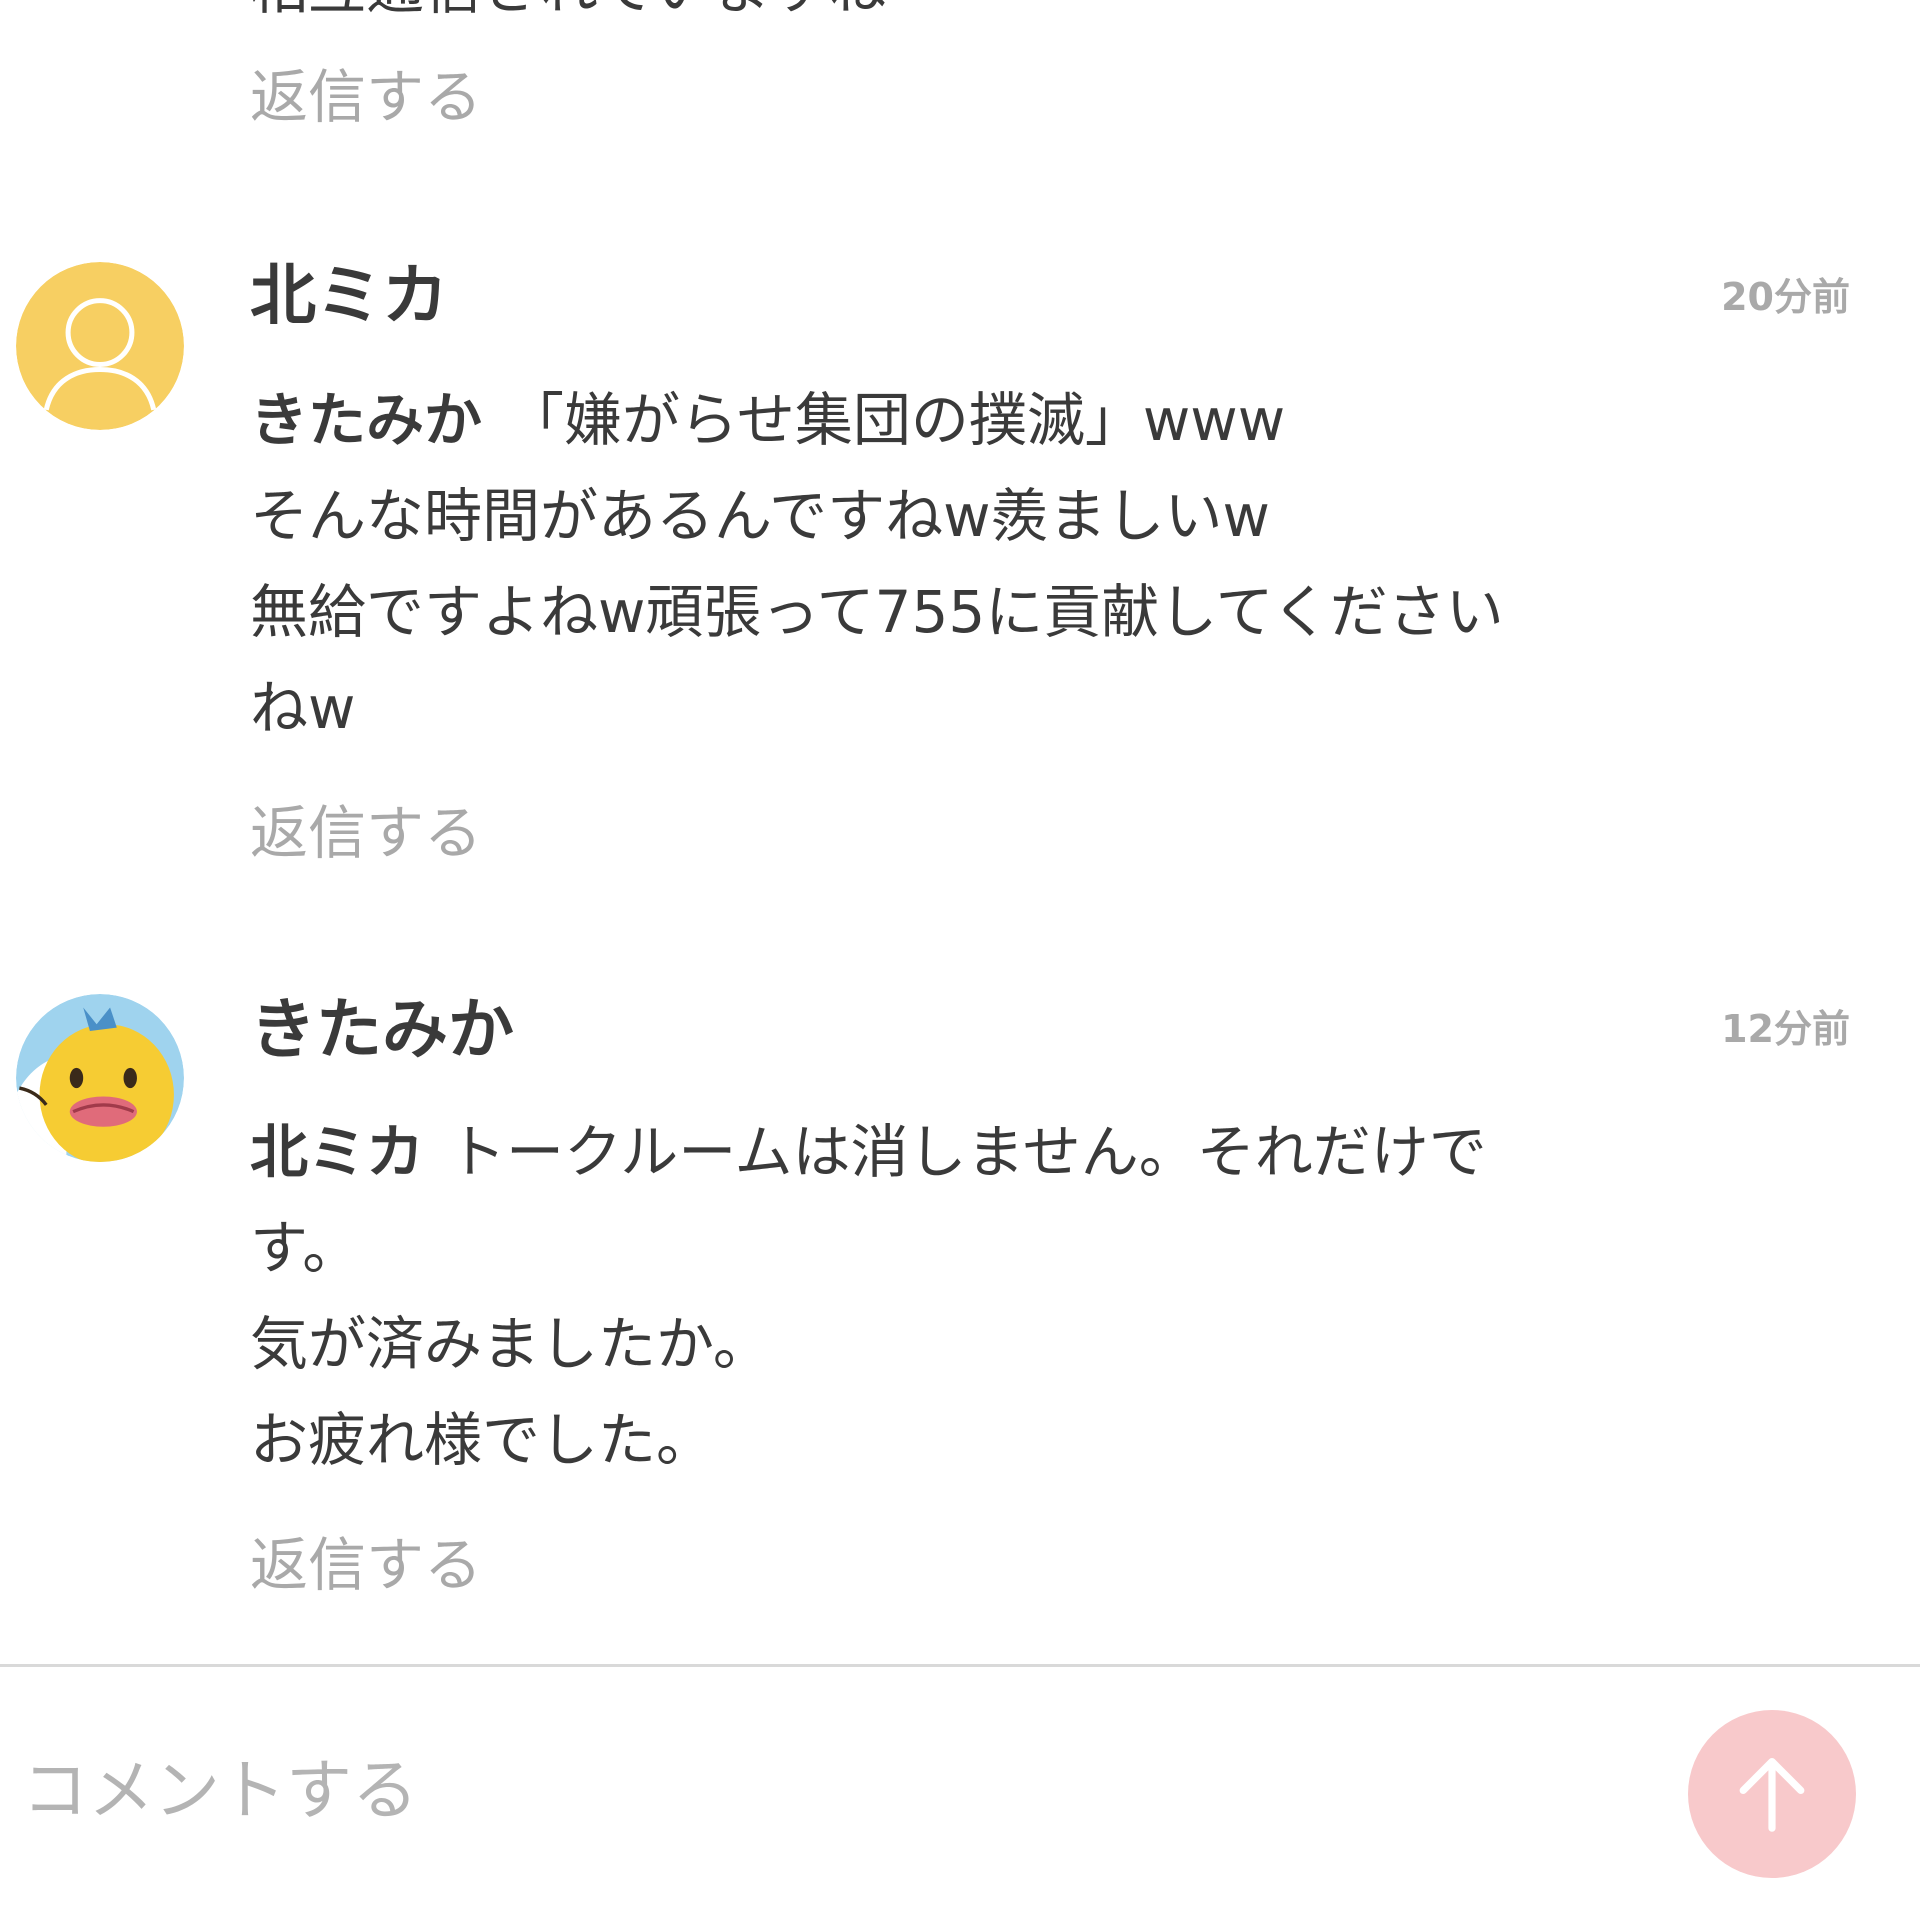 The image size is (1920, 1920). I want to click on comment-line: 気が済みましたか。, so click(510, 1344).